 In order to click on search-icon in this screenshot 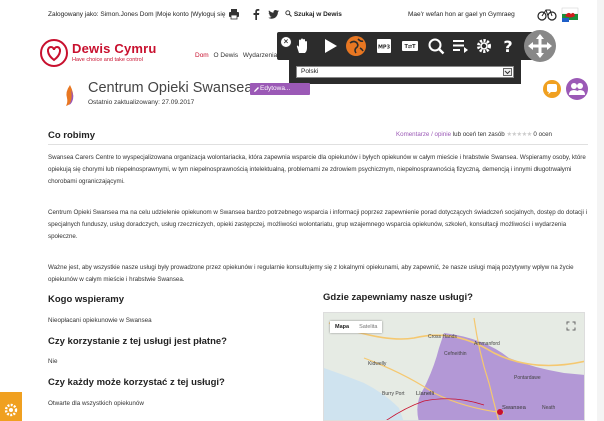, I will do `click(288, 13)`.